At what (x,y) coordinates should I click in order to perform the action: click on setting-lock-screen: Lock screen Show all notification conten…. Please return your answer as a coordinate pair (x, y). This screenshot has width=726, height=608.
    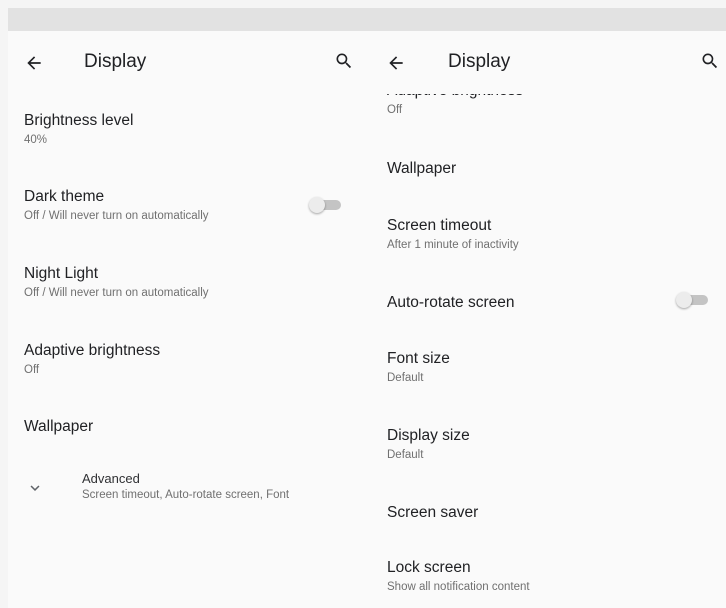
    Looking at the image, I should click on (531, 576).